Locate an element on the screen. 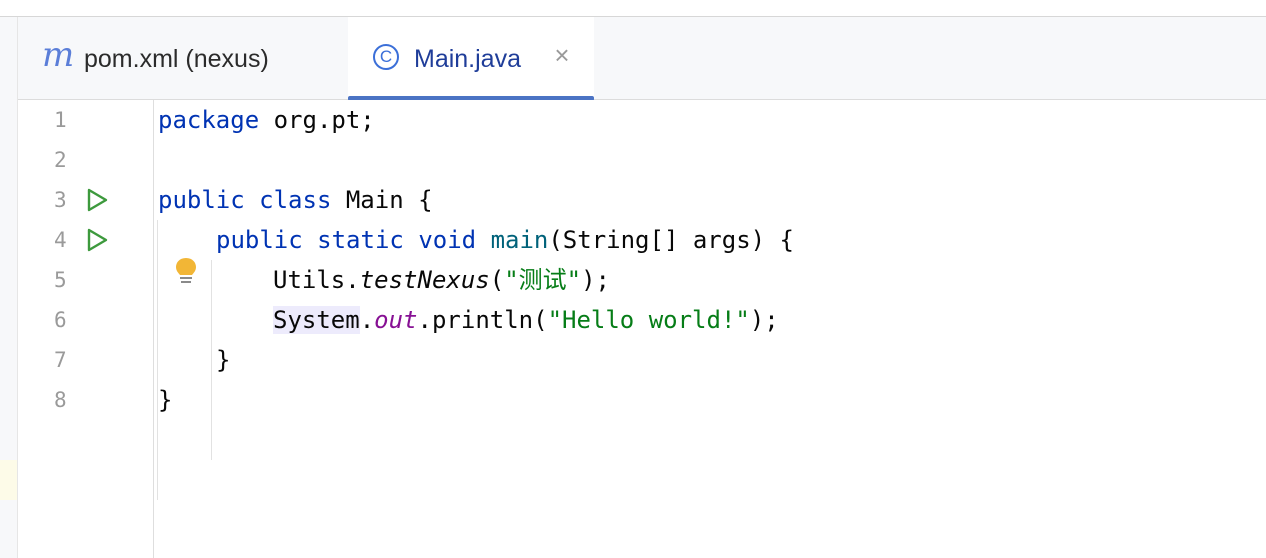 The height and width of the screenshot is (558, 1266). class-ref: System is located at coordinates (316, 320).